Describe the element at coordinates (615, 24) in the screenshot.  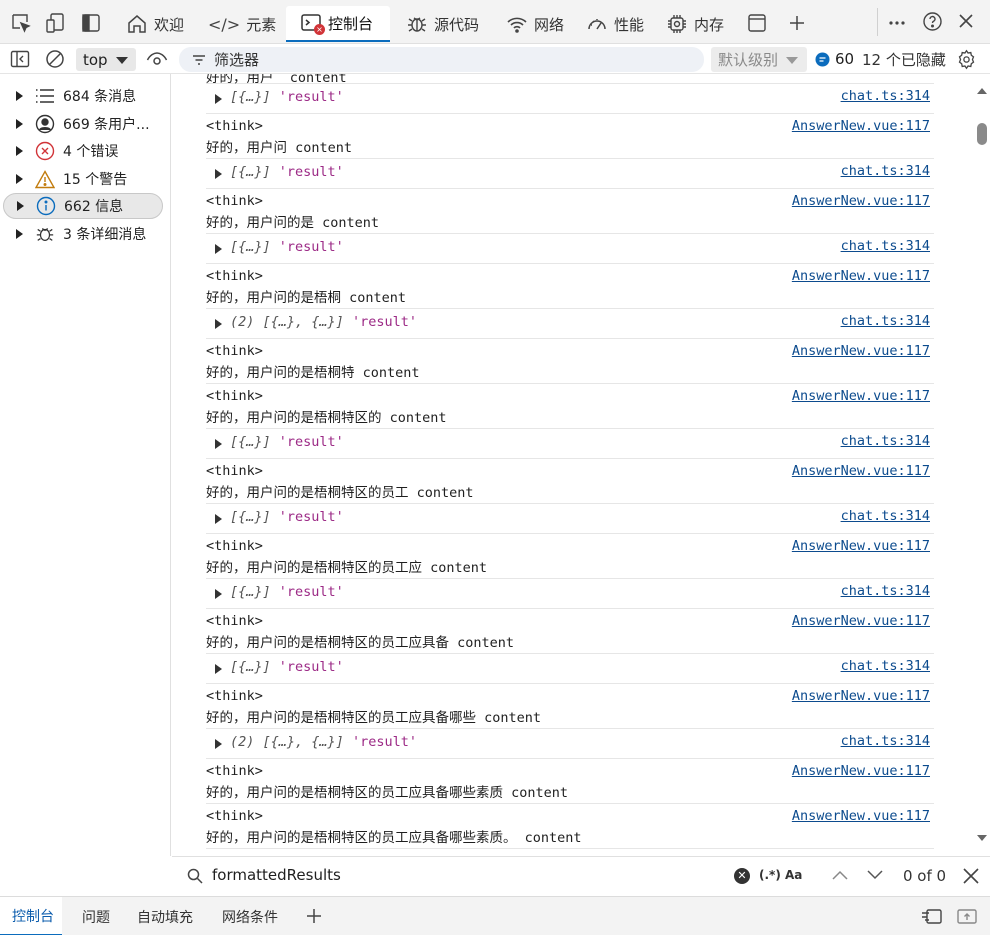
I see `tab-performance: 性能` at that location.